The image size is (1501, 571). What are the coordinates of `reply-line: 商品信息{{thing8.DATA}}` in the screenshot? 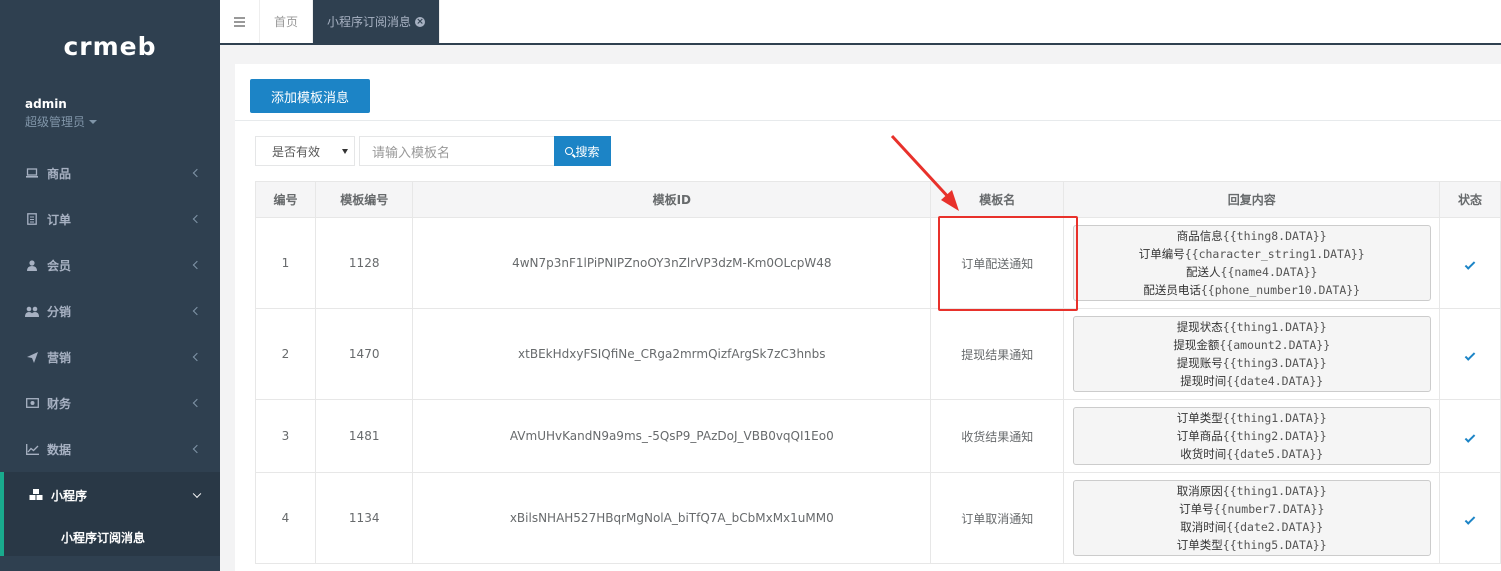 It's located at (1252, 236).